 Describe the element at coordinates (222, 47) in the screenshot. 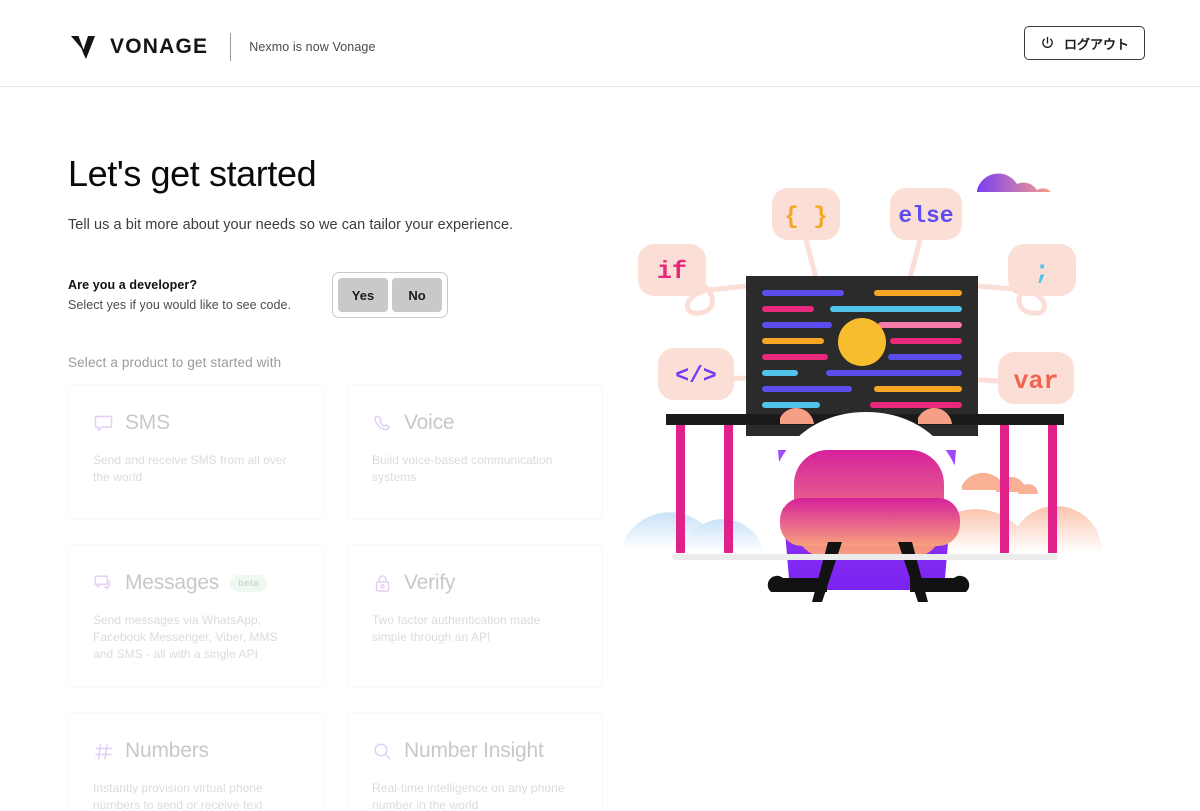

I see `brand: VONAGE Nexmo is now Vonage` at that location.